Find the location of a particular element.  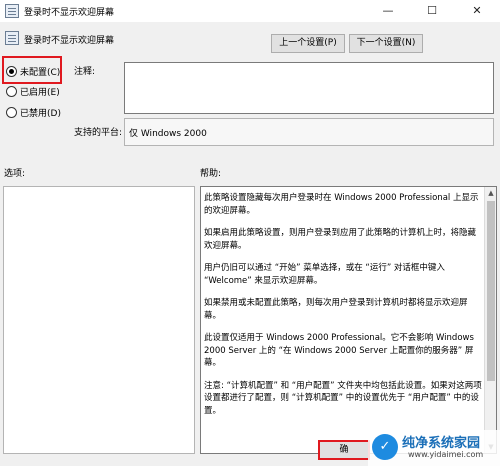

policy-icon is located at coordinates (12, 38).